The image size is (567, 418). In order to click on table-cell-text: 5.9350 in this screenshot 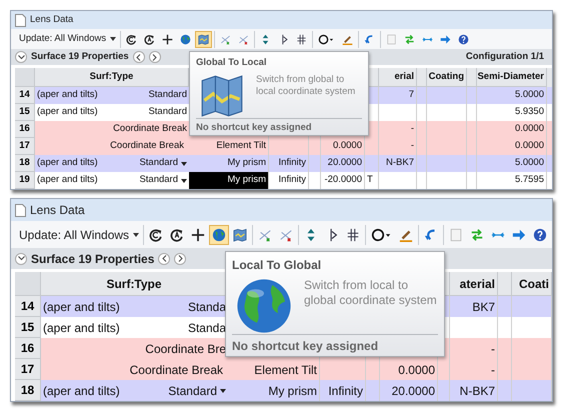, I will do `click(529, 112)`.